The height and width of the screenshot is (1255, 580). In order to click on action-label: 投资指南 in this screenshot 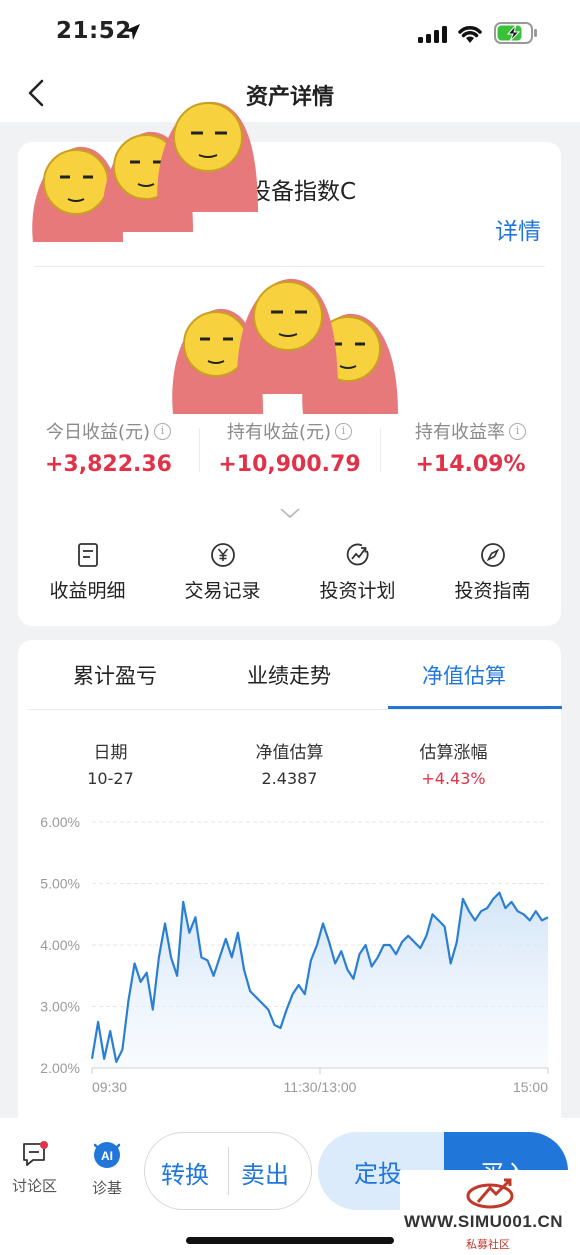, I will do `click(492, 591)`.